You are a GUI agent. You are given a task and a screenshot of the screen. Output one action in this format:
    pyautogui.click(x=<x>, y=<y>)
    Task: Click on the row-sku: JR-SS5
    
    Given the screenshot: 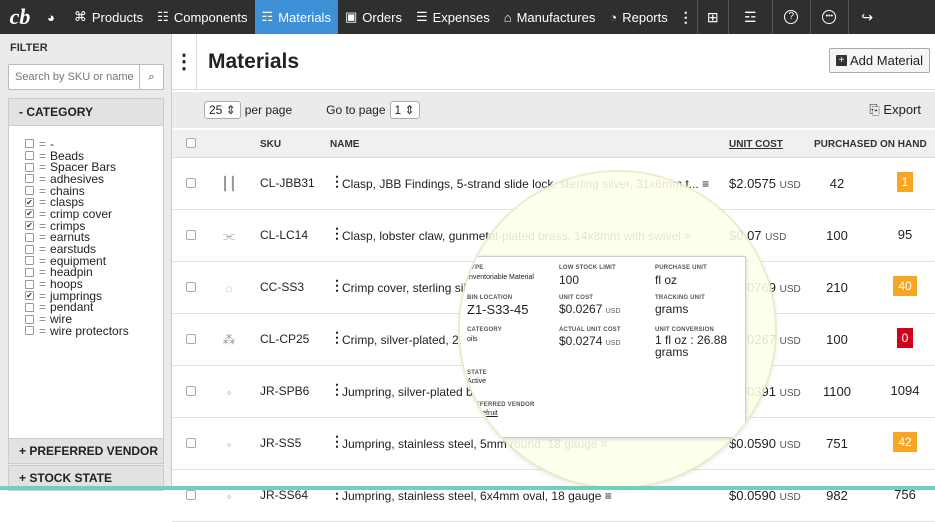 What is the action you would take?
    pyautogui.click(x=280, y=443)
    